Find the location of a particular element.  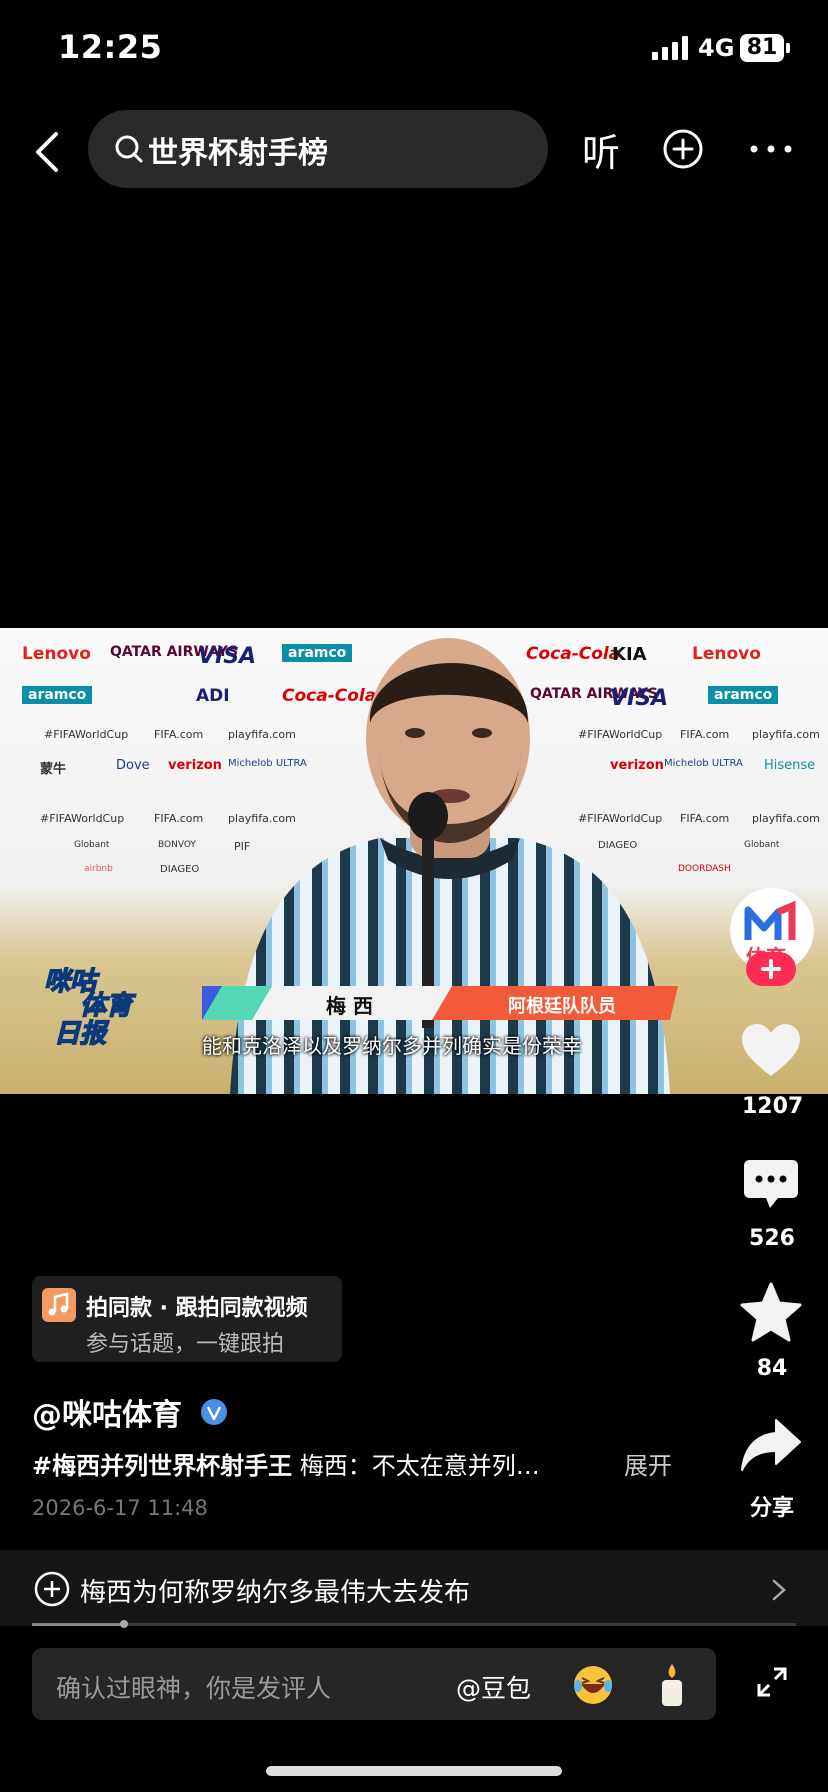

video-progress-track is located at coordinates (414, 1624).